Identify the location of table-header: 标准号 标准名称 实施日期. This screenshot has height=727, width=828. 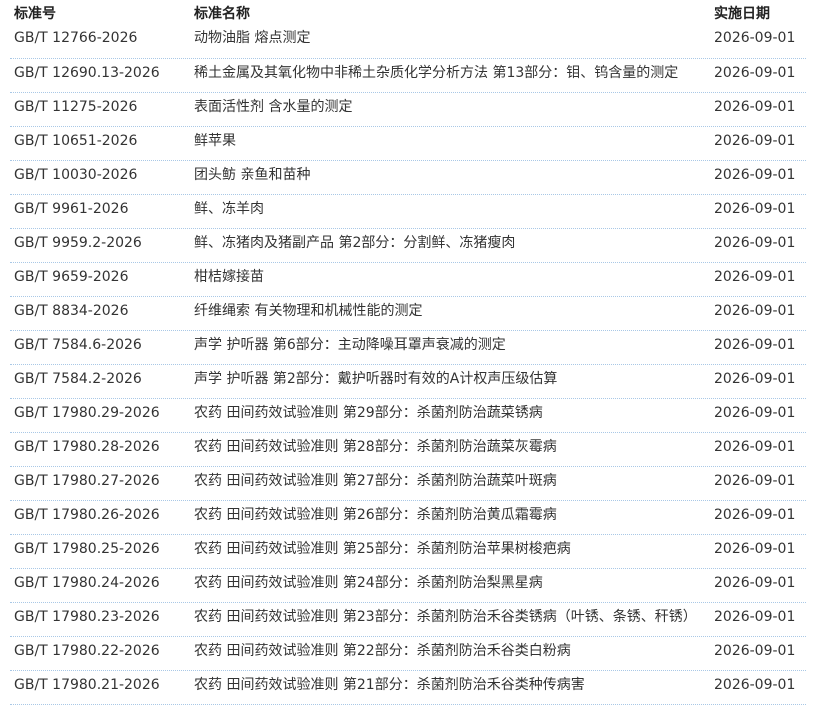
(408, 12).